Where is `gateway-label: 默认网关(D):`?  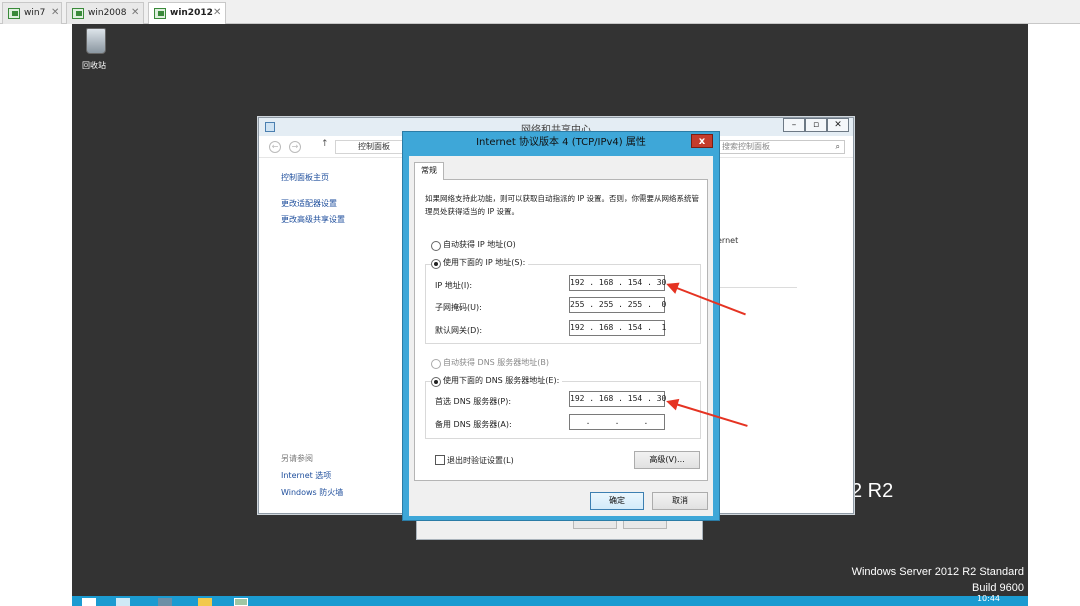 gateway-label: 默认网关(D): is located at coordinates (459, 330).